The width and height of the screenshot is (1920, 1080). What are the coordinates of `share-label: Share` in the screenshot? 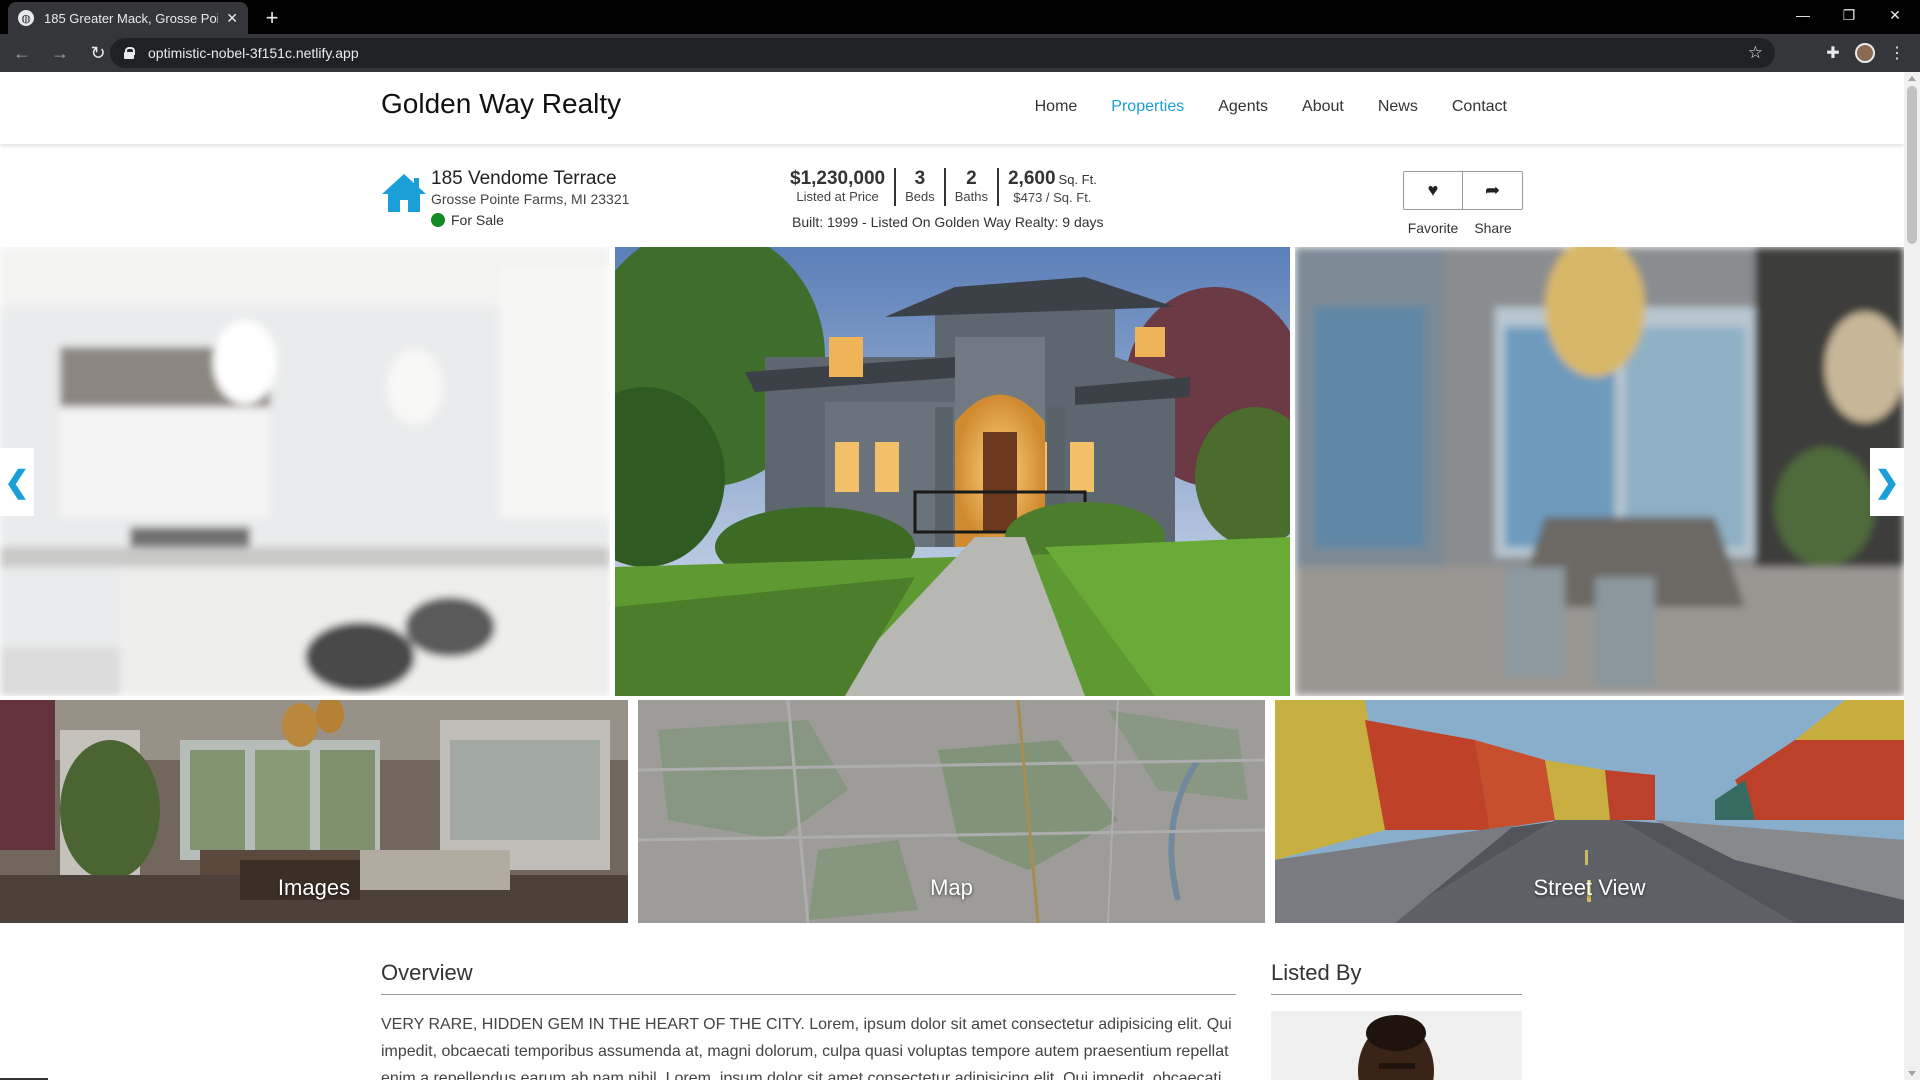 It's located at (1493, 228).